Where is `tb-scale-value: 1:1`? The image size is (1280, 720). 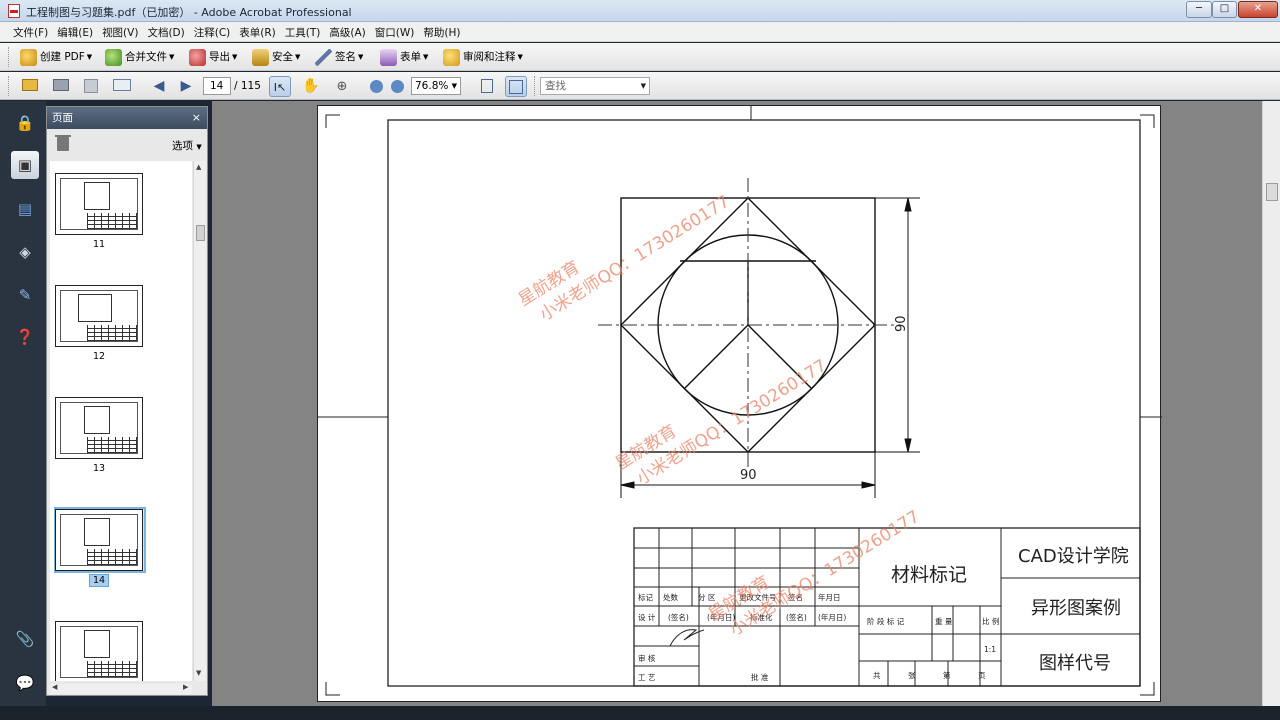 tb-scale-value: 1:1 is located at coordinates (990, 649).